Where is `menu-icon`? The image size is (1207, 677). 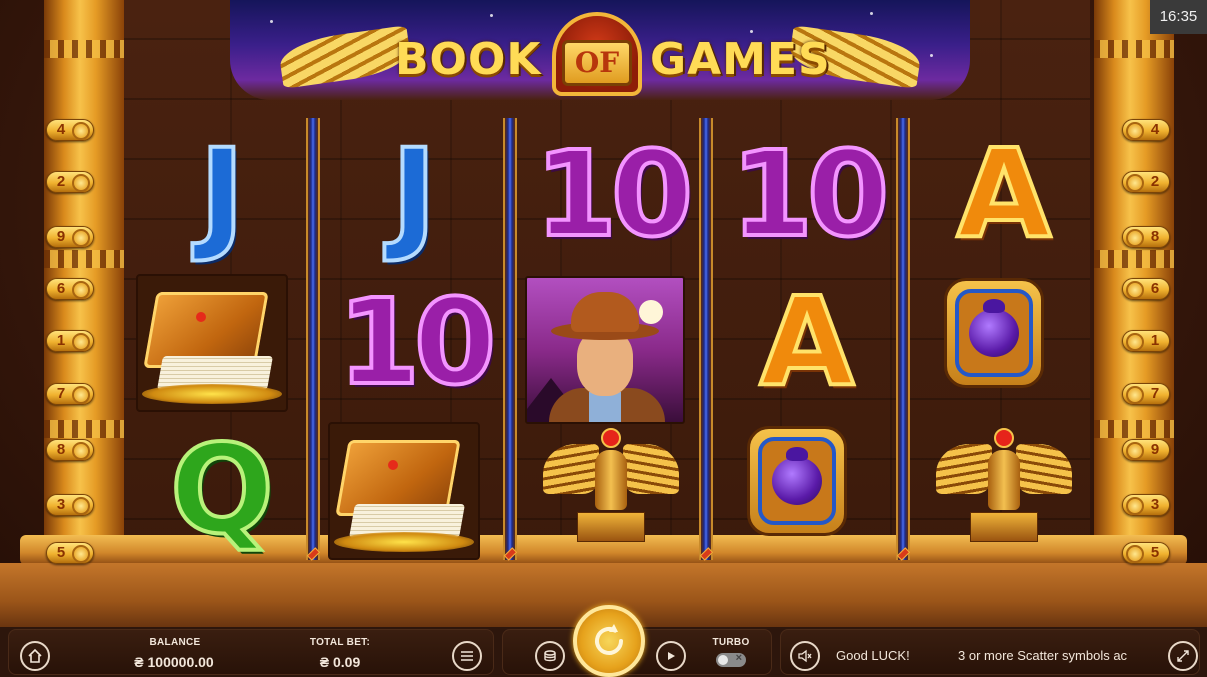
menu-icon is located at coordinates (467, 656).